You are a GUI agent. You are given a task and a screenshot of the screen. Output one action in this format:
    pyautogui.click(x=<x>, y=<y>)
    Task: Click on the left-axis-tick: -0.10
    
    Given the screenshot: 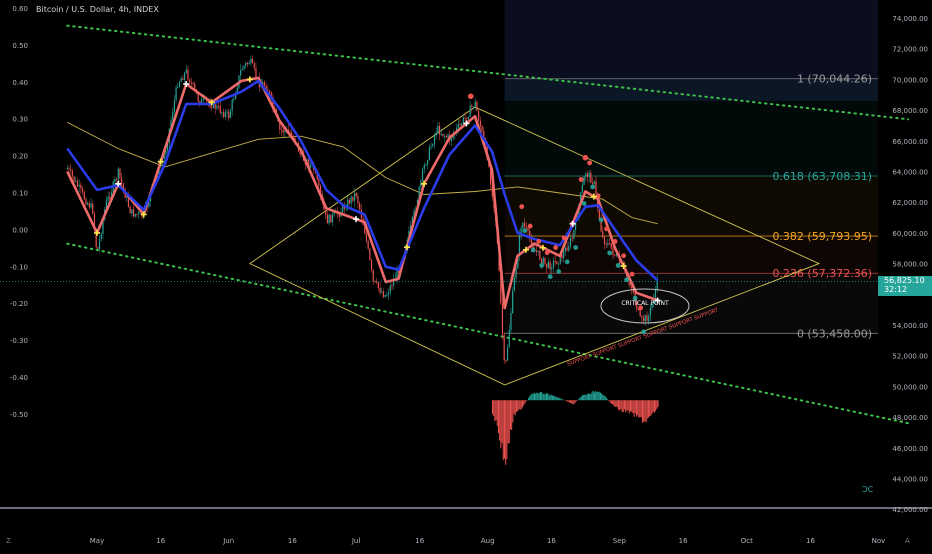 What is the action you would take?
    pyautogui.click(x=19, y=267)
    